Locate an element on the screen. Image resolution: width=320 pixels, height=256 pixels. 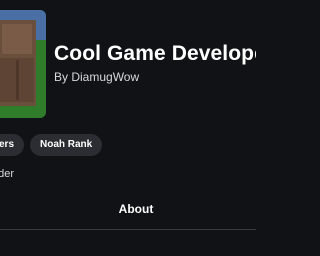
group-avatar-image is located at coordinates (23, 64).